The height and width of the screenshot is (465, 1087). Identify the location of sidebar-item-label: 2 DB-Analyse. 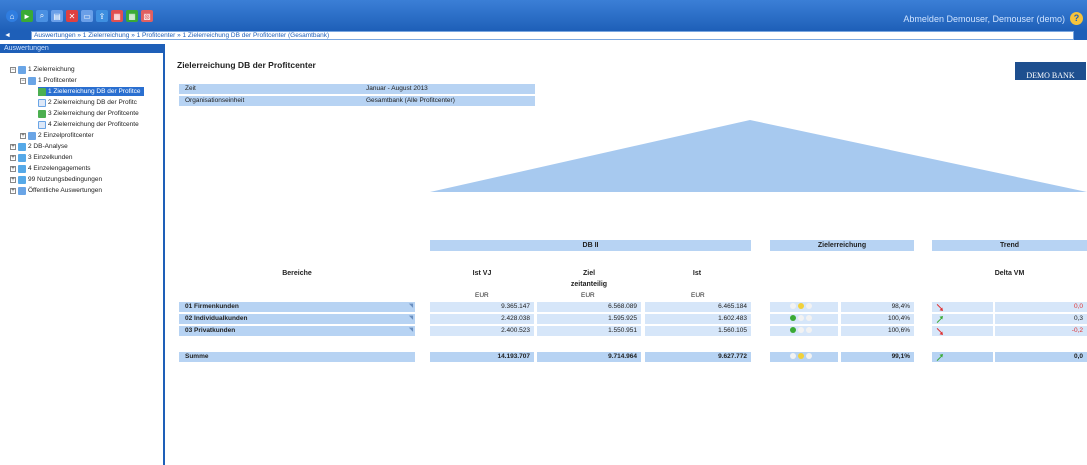
(48, 146).